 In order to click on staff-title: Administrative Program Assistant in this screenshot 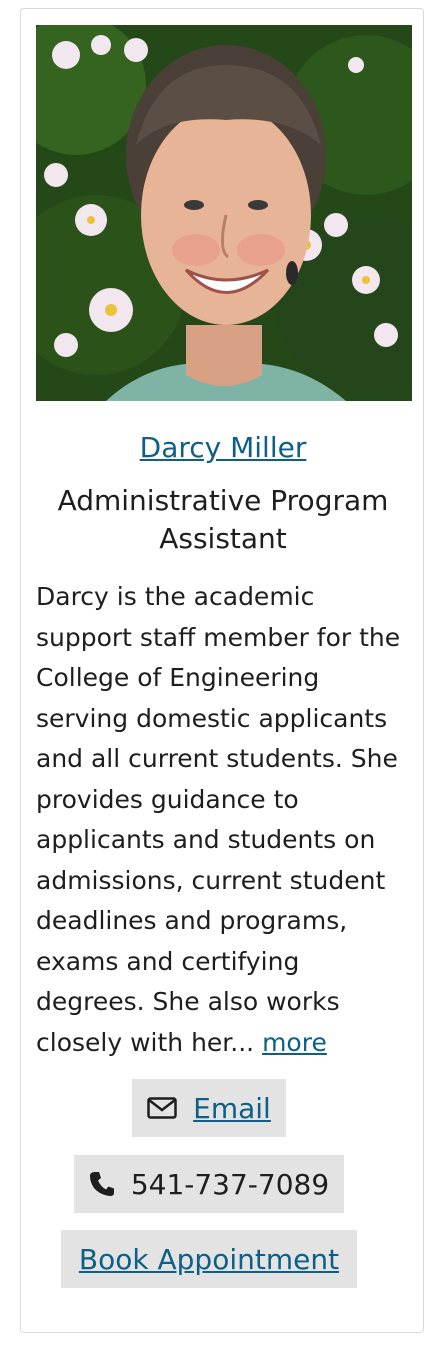, I will do `click(223, 519)`.